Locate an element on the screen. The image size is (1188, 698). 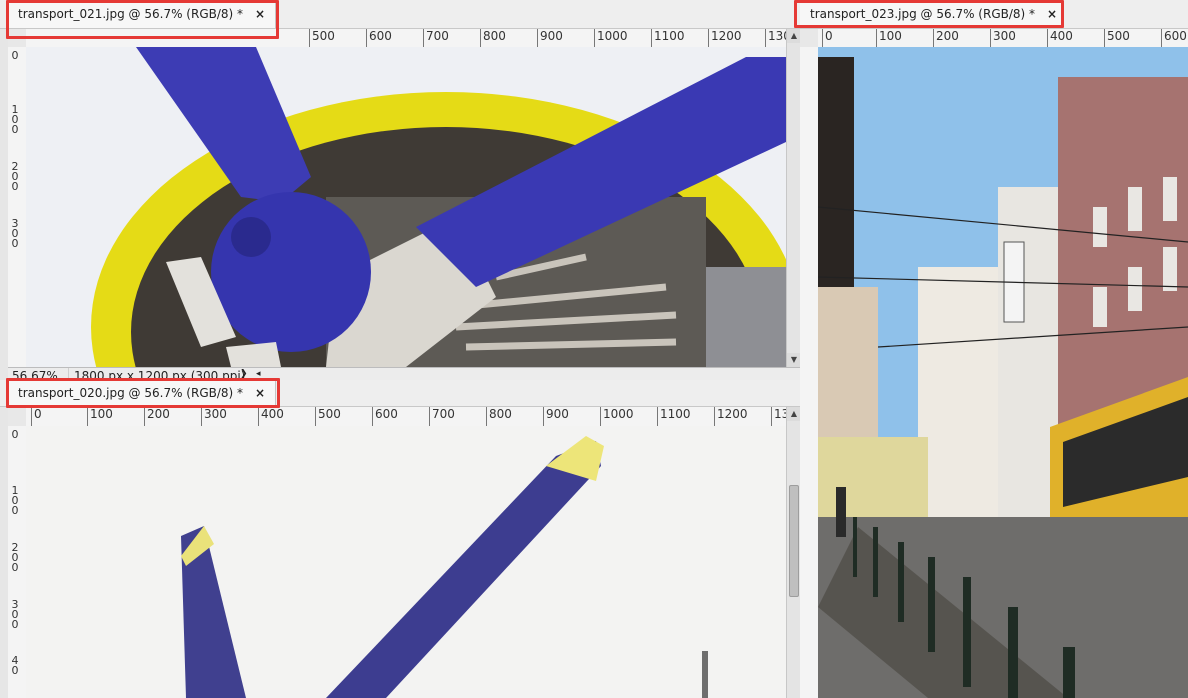
tab-label: transport_023.jpg @ 56.7% (RGB/8) * is located at coordinates (923, 14).